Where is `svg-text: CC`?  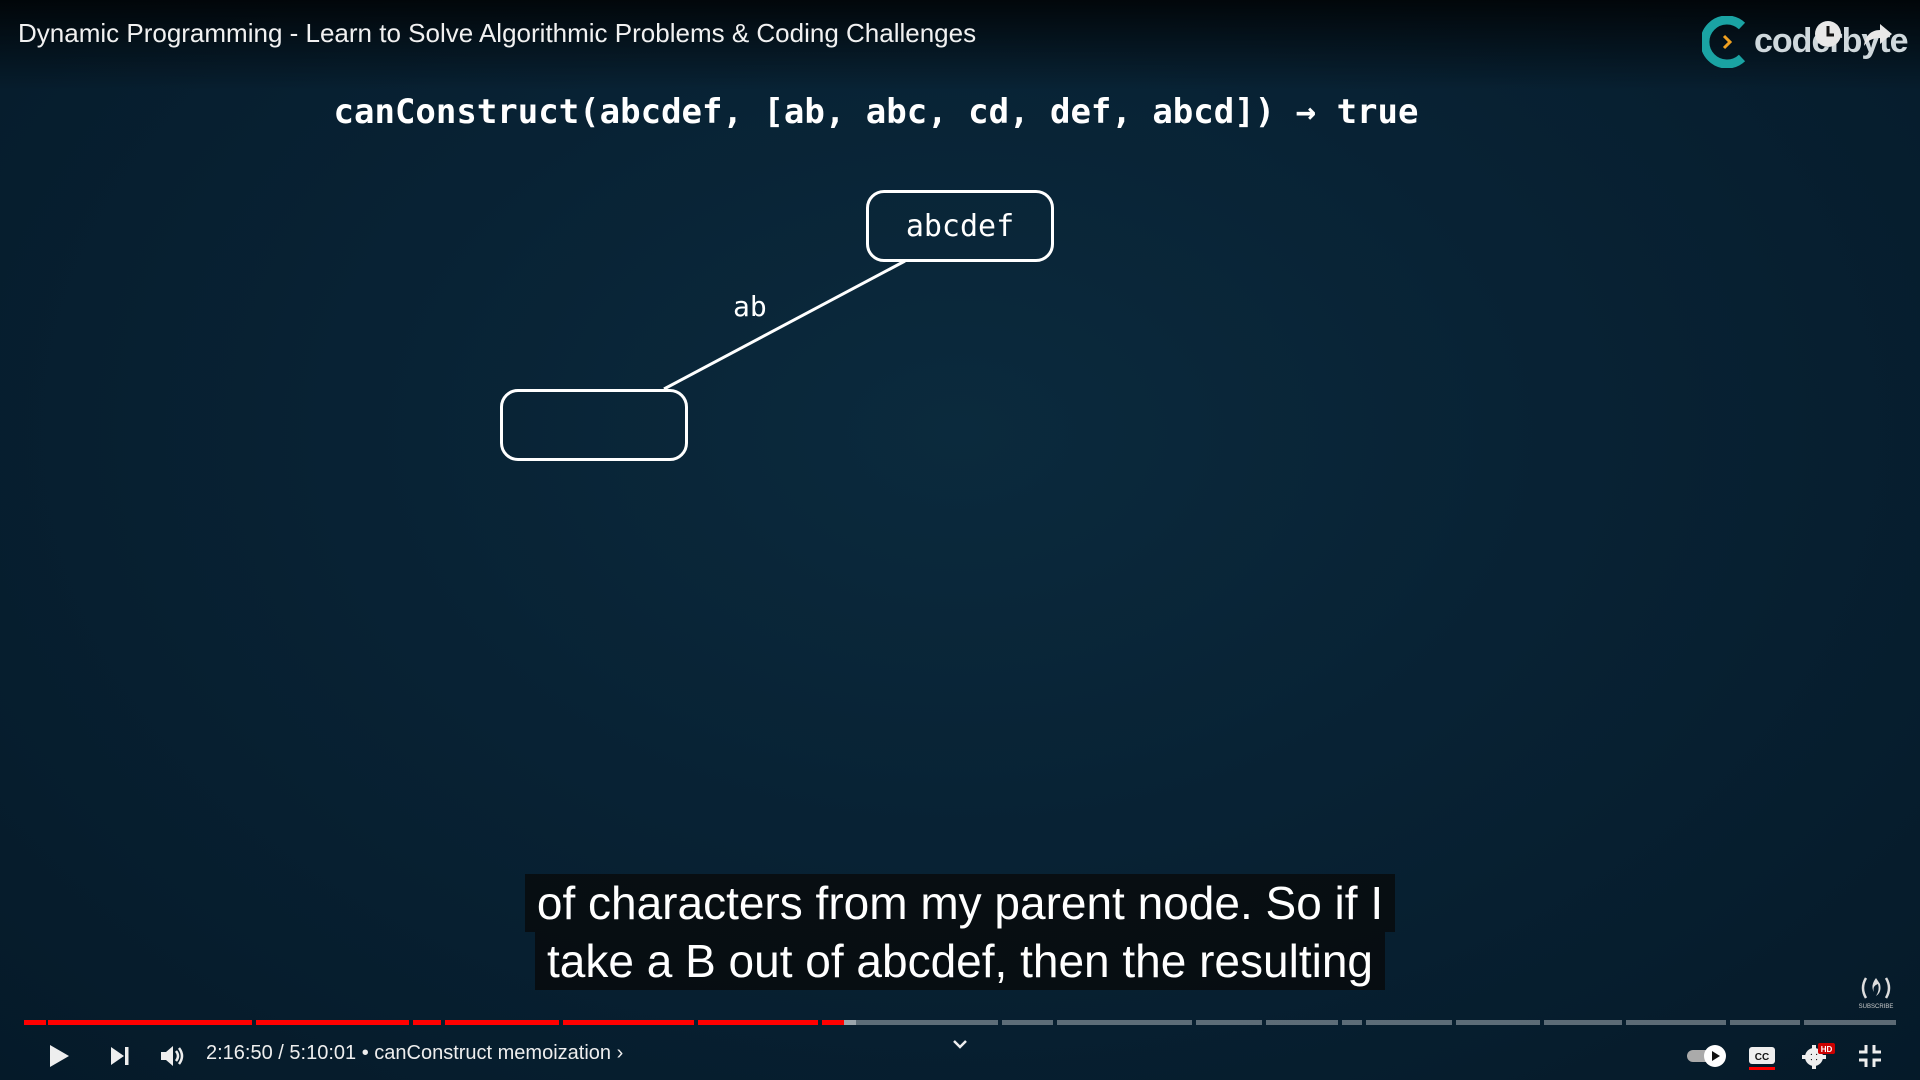
svg-text: CC is located at coordinates (1762, 1057).